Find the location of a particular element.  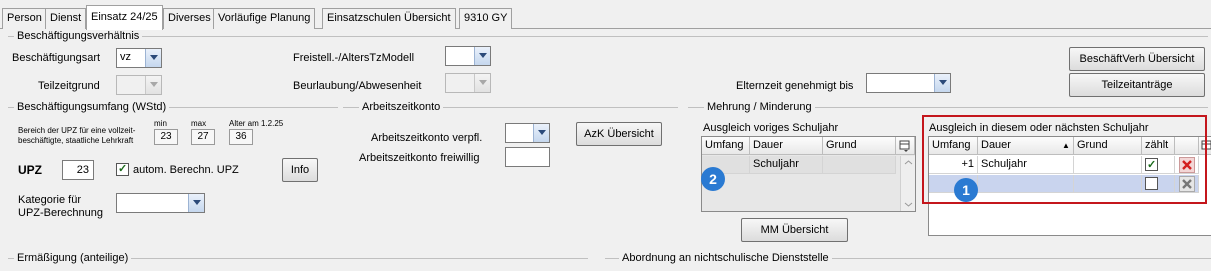

section-divider is located at coordinates (608, 36).